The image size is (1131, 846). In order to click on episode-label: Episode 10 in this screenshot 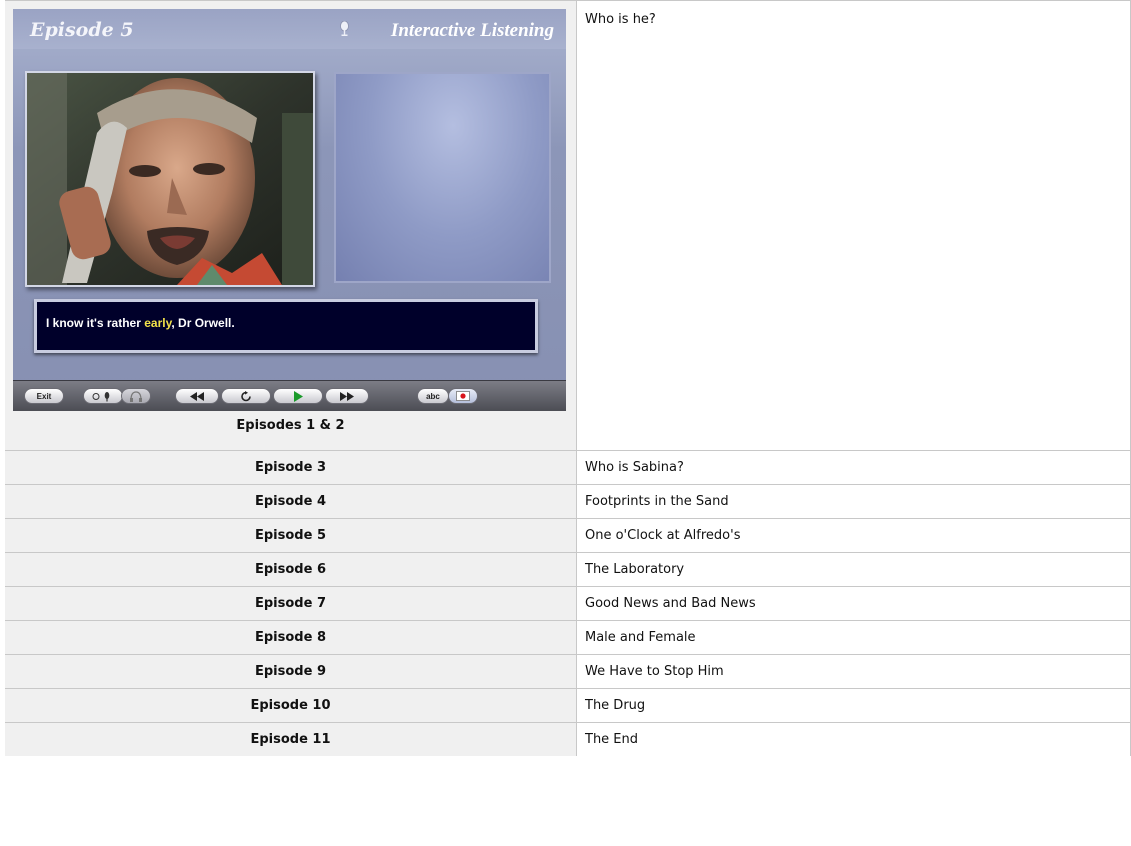, I will do `click(291, 705)`.